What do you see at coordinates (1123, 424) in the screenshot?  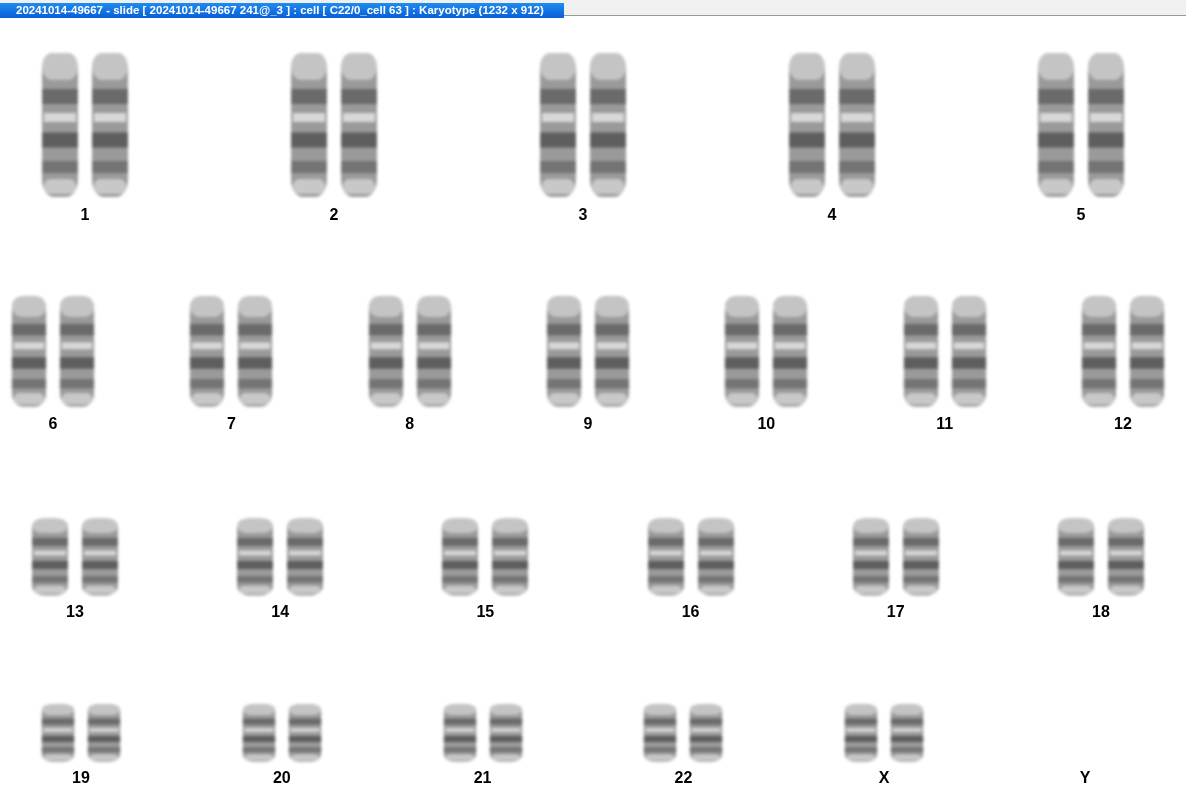 I see `chromosome-label: 12` at bounding box center [1123, 424].